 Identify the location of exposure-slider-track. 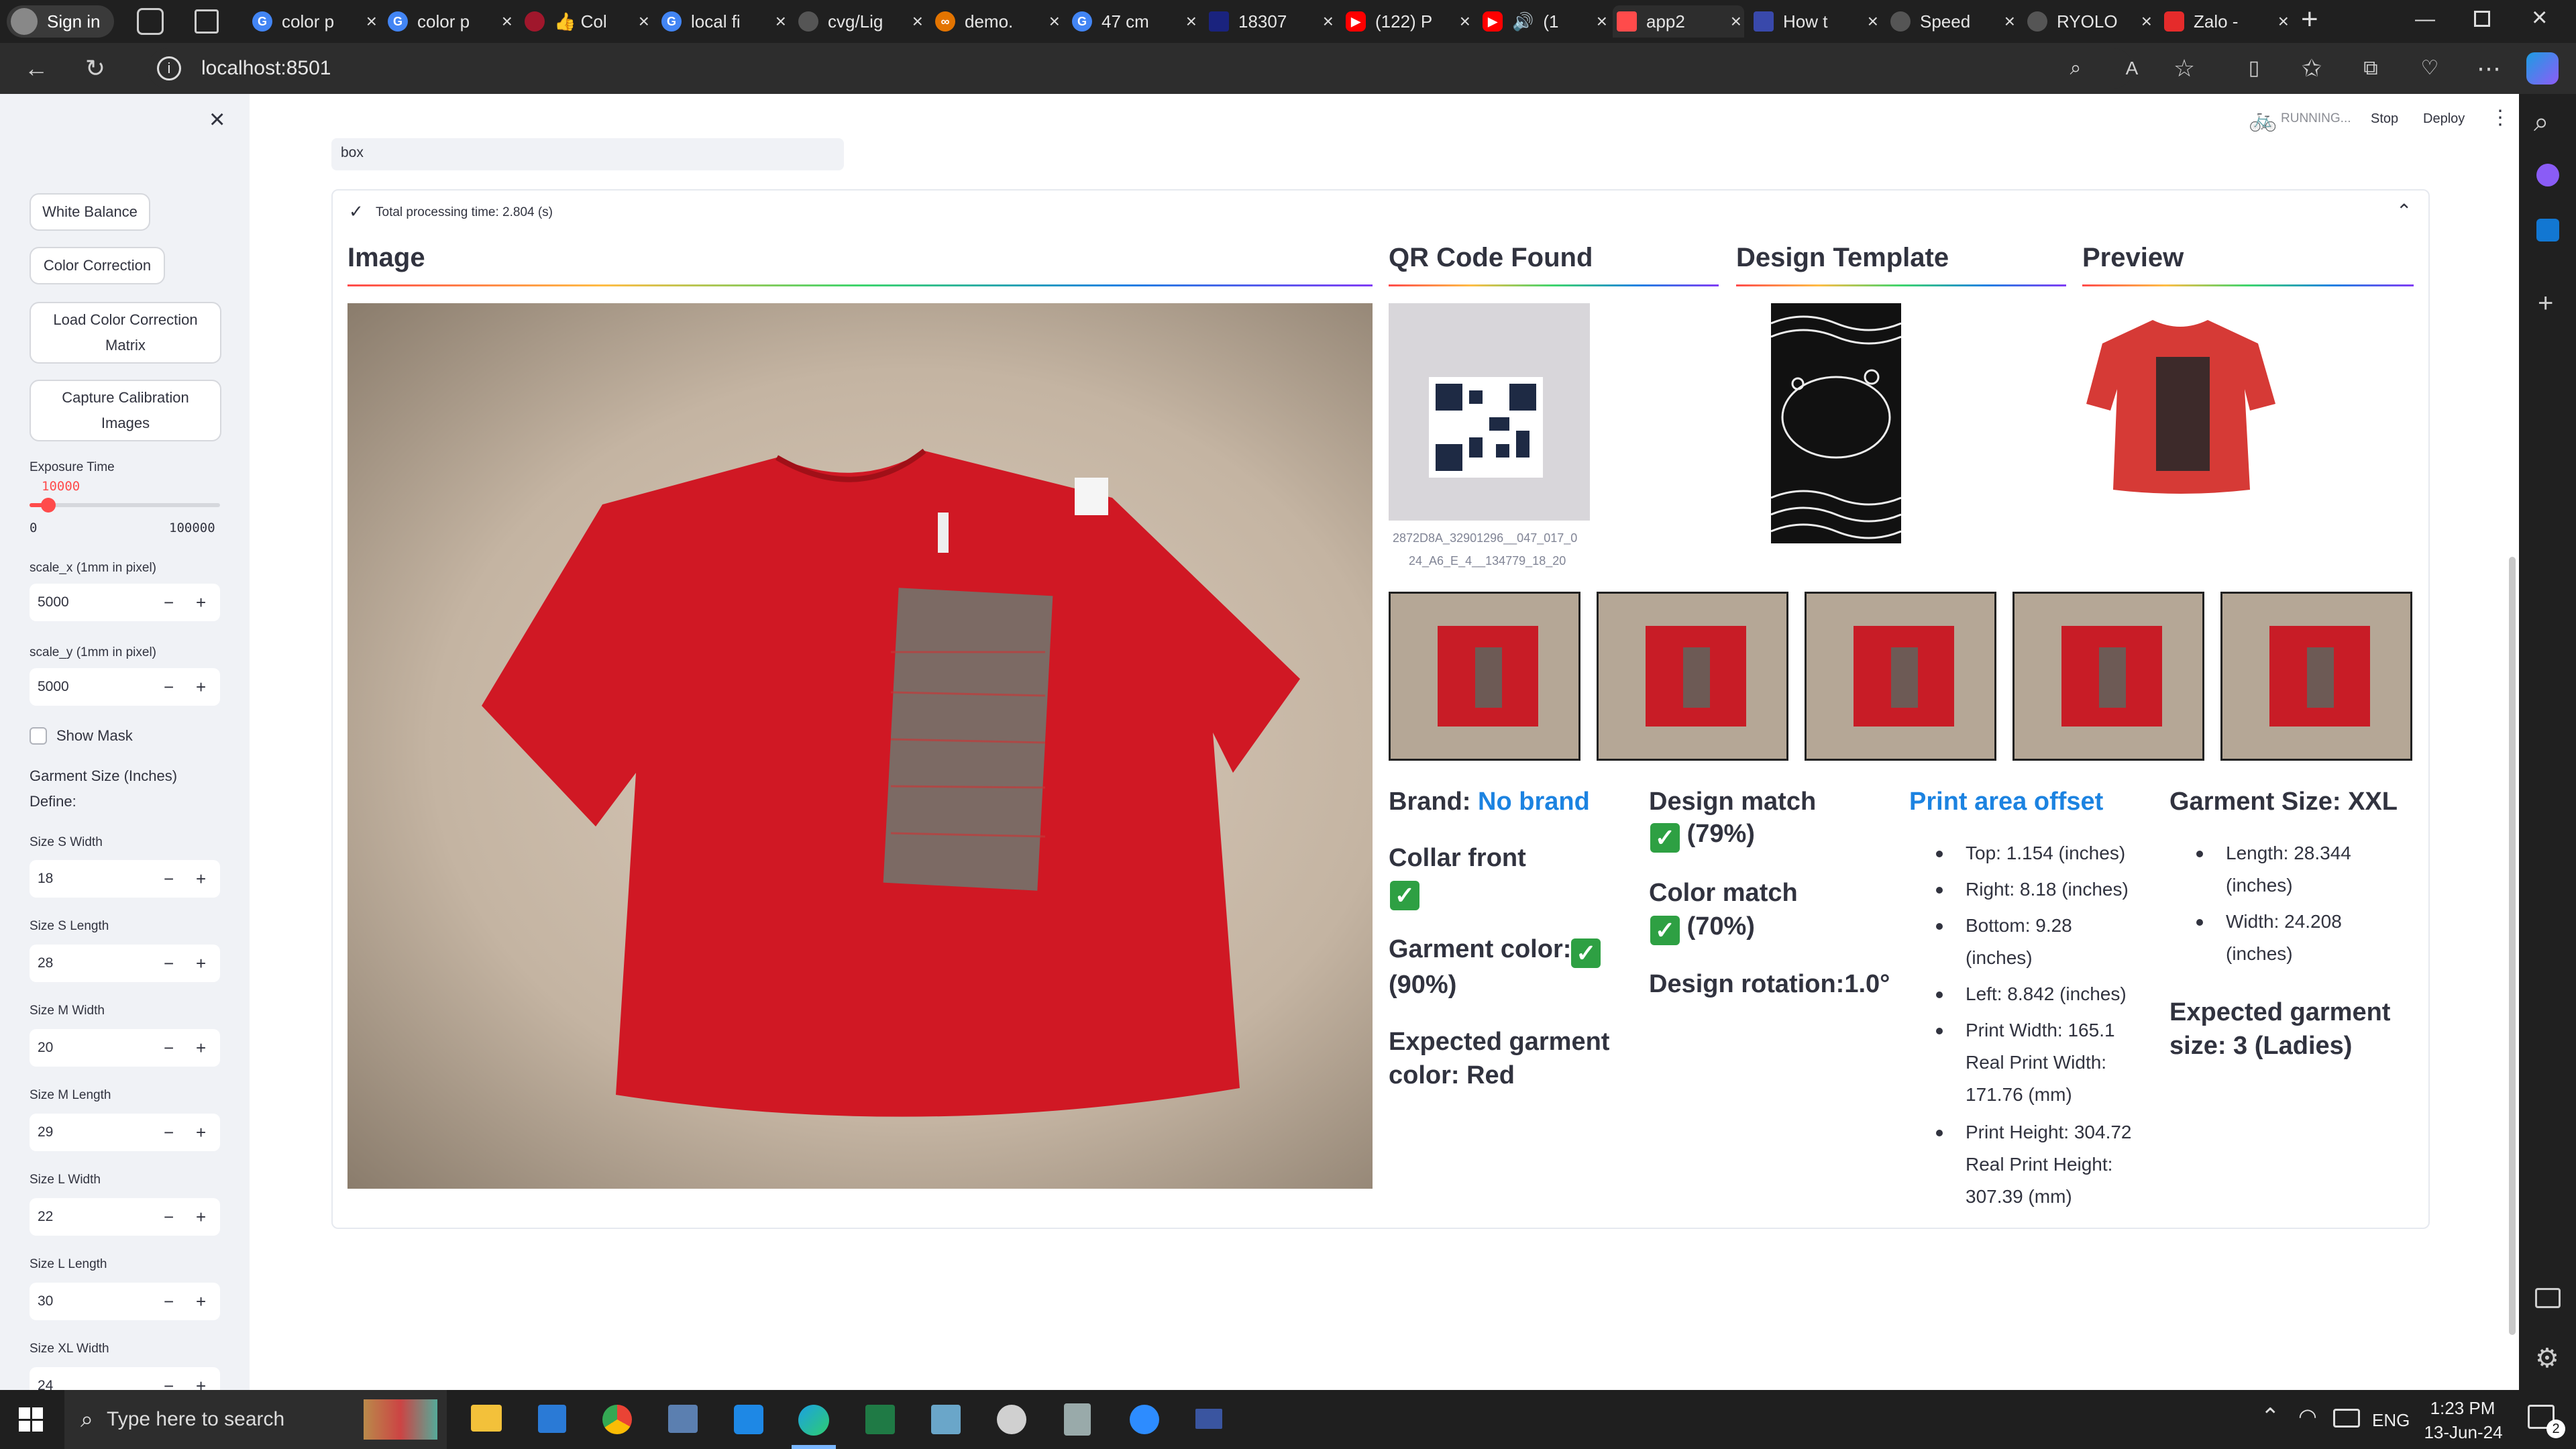
(125, 505).